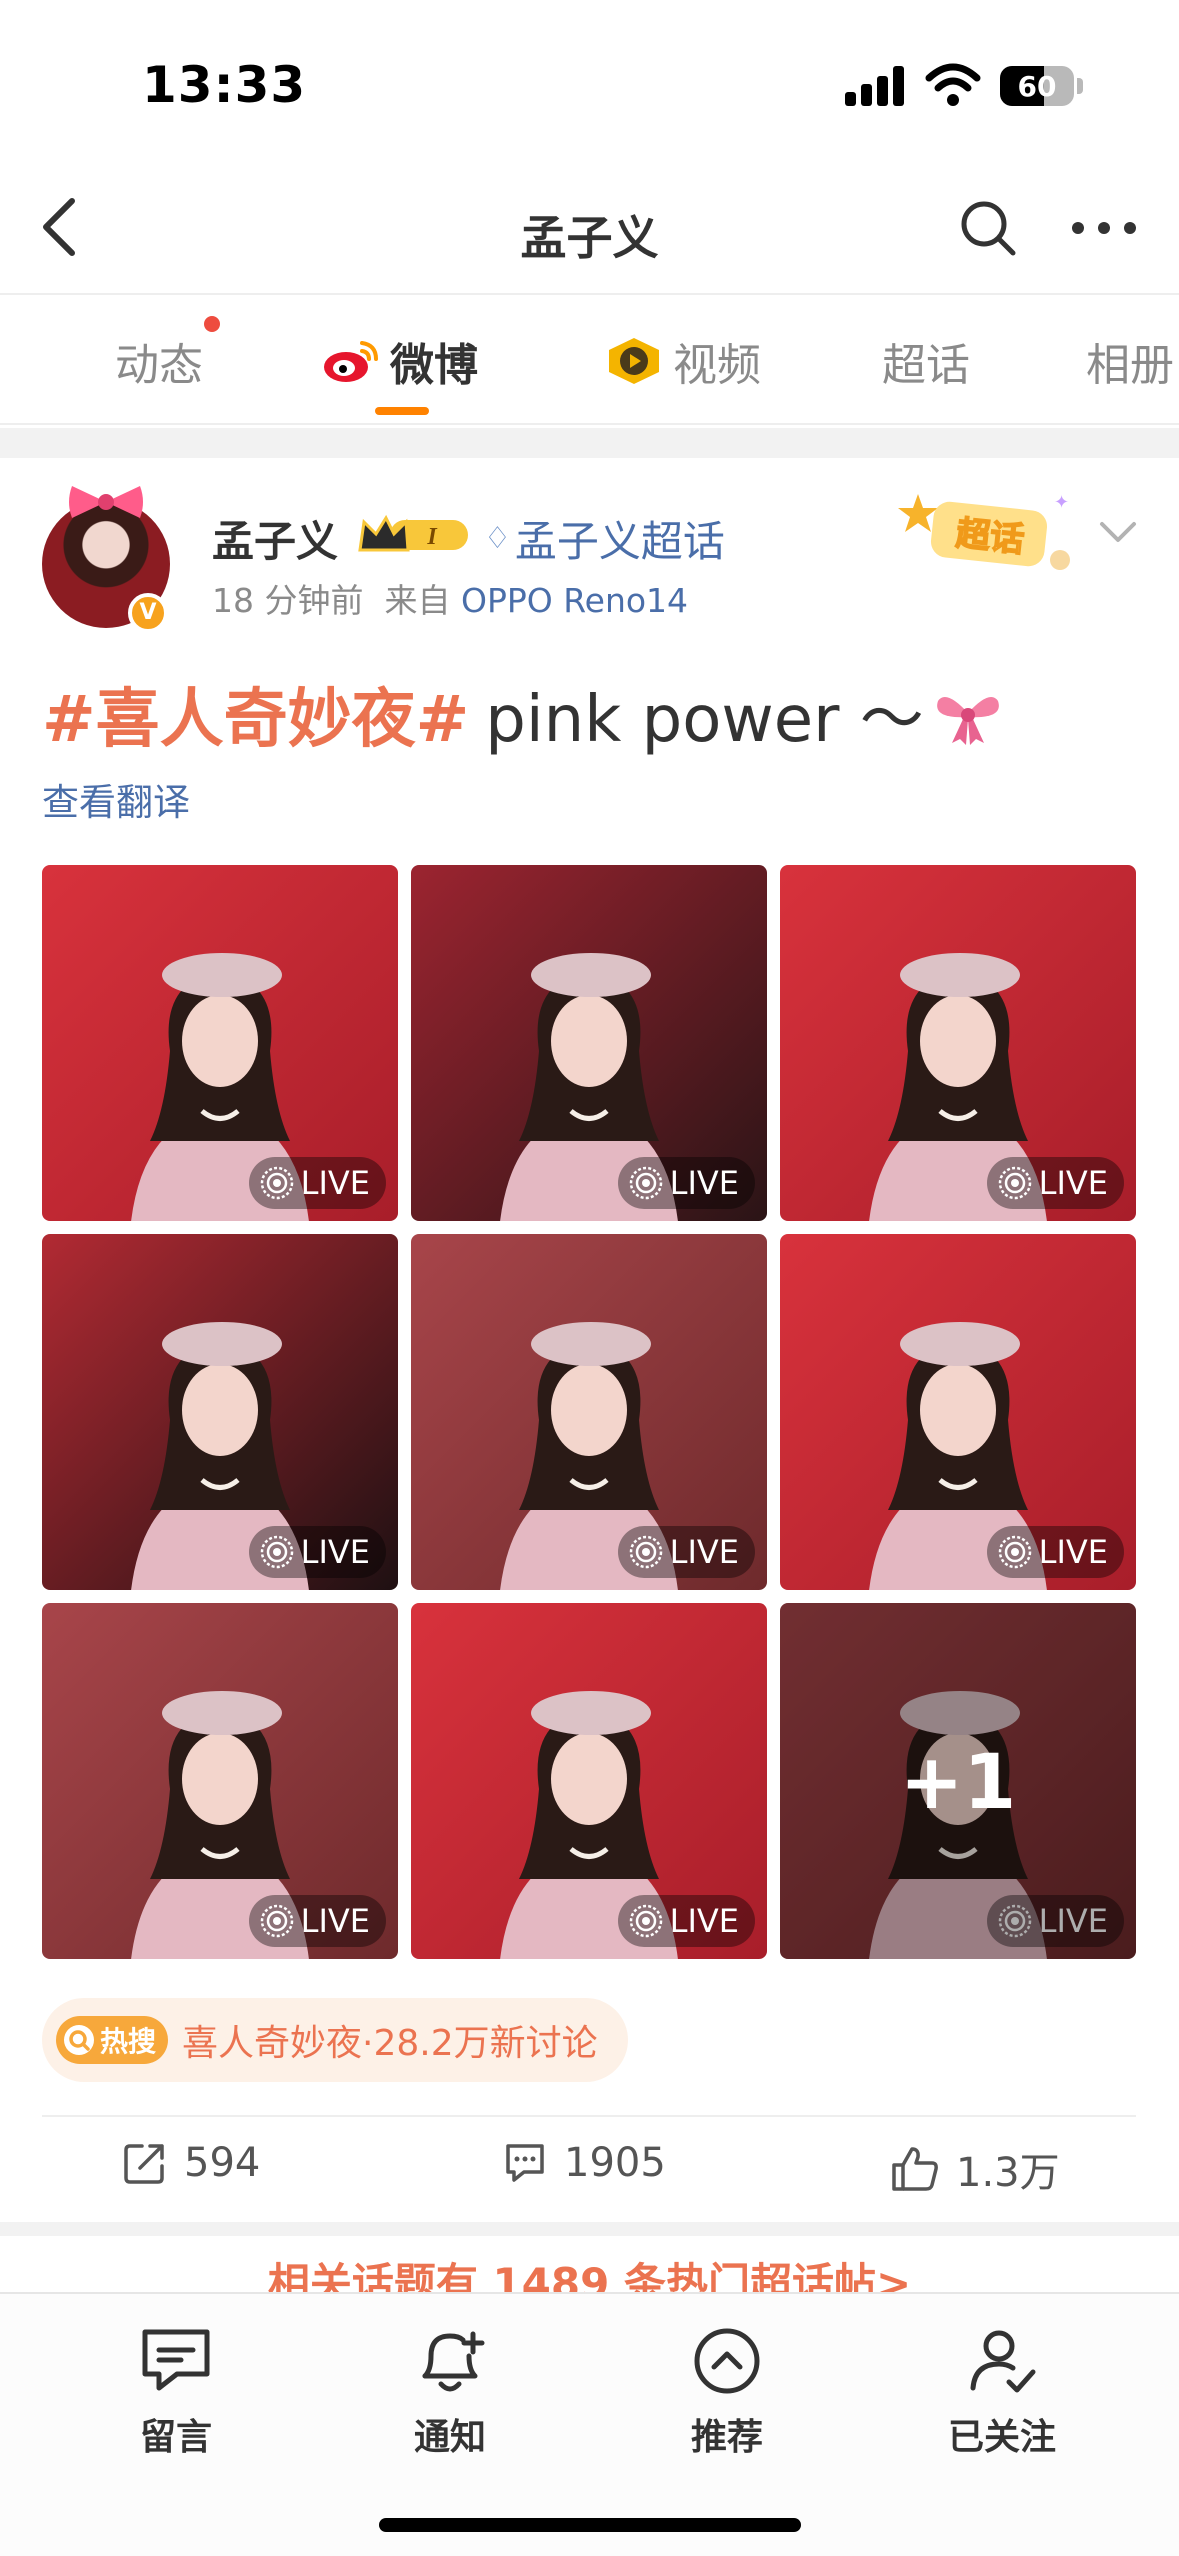  I want to click on comment-button: 1905, so click(584, 2163).